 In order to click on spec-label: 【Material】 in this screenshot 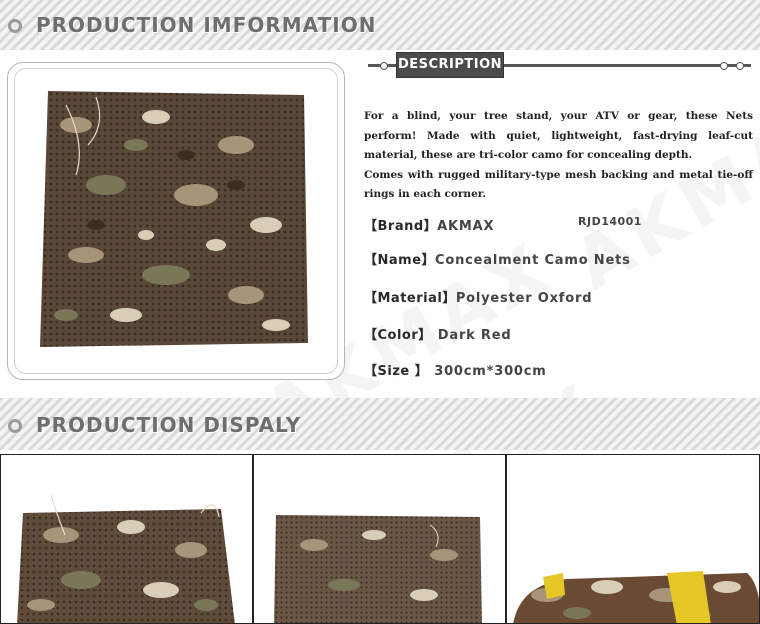, I will do `click(410, 298)`.